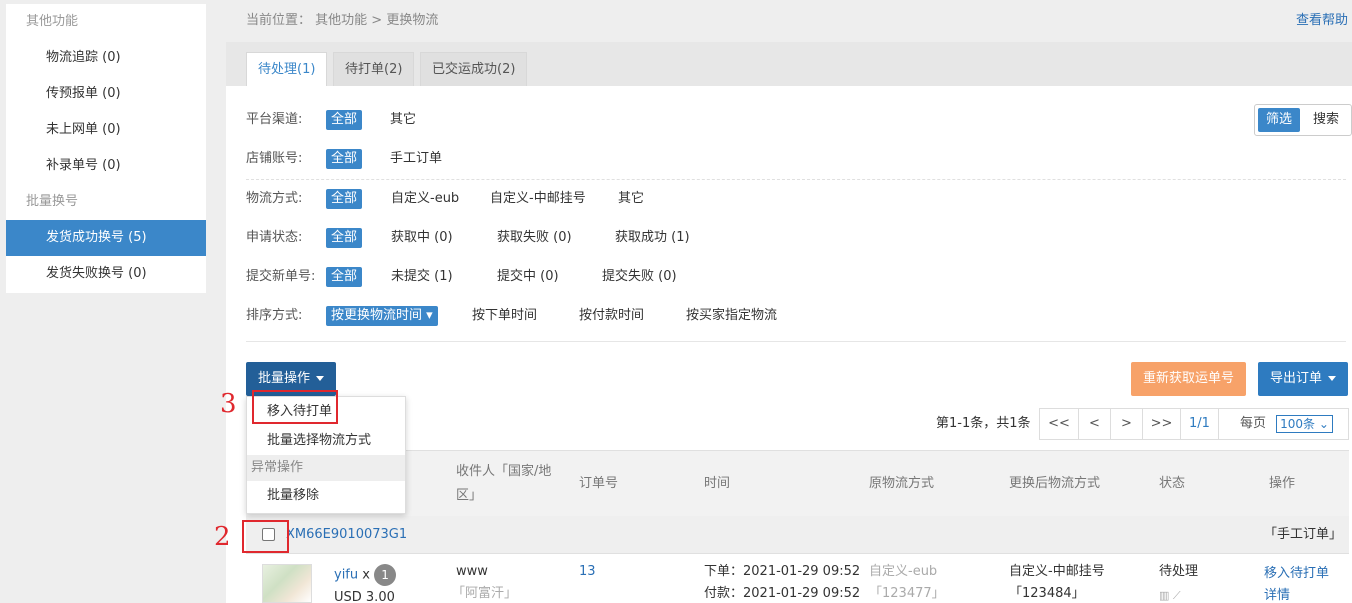  Describe the element at coordinates (1059, 424) in the screenshot. I see `pager-first-button: <<` at that location.